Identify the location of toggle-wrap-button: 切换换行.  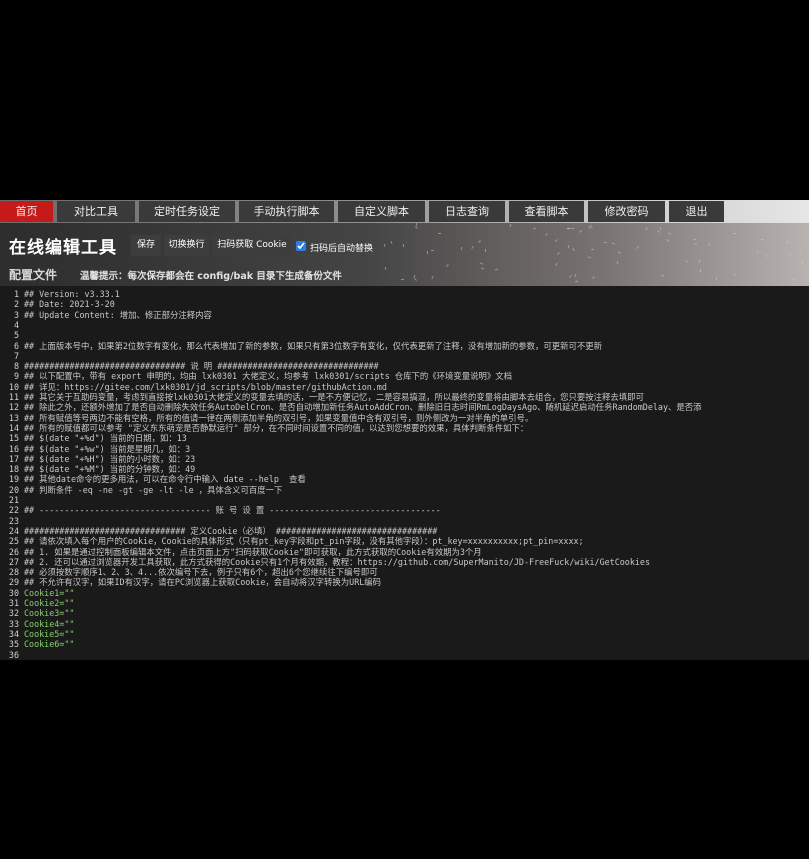
(186, 245).